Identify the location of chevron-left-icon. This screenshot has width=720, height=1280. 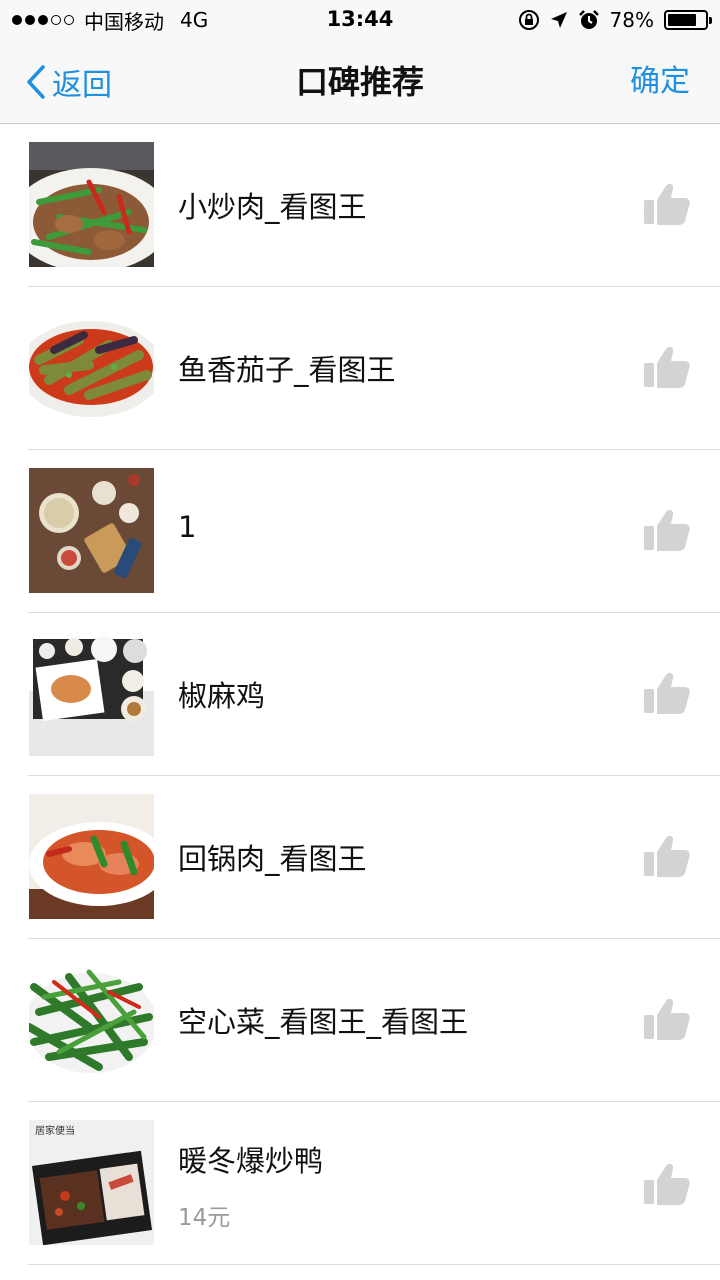
(36, 82).